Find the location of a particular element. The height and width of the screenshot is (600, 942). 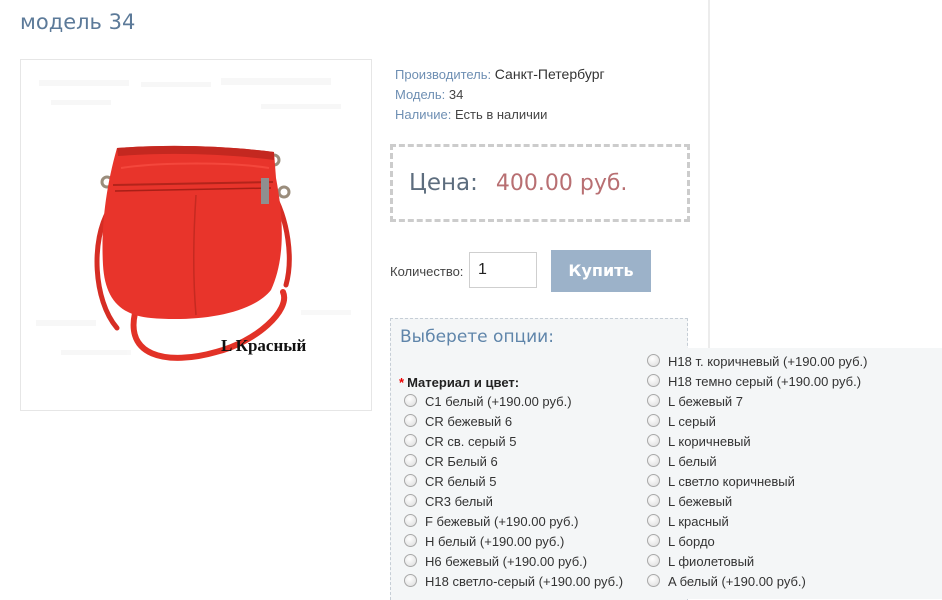

option-label: С1 белый (+190.00 руб.) is located at coordinates (498, 401).